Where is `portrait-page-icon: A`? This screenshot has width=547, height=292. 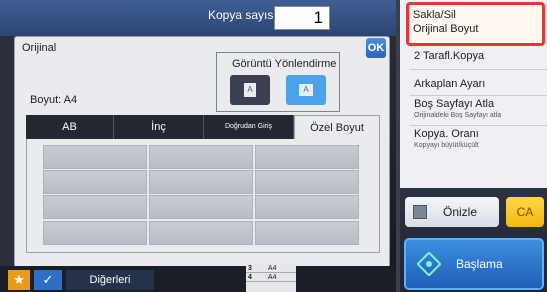
portrait-page-icon: A is located at coordinates (250, 90).